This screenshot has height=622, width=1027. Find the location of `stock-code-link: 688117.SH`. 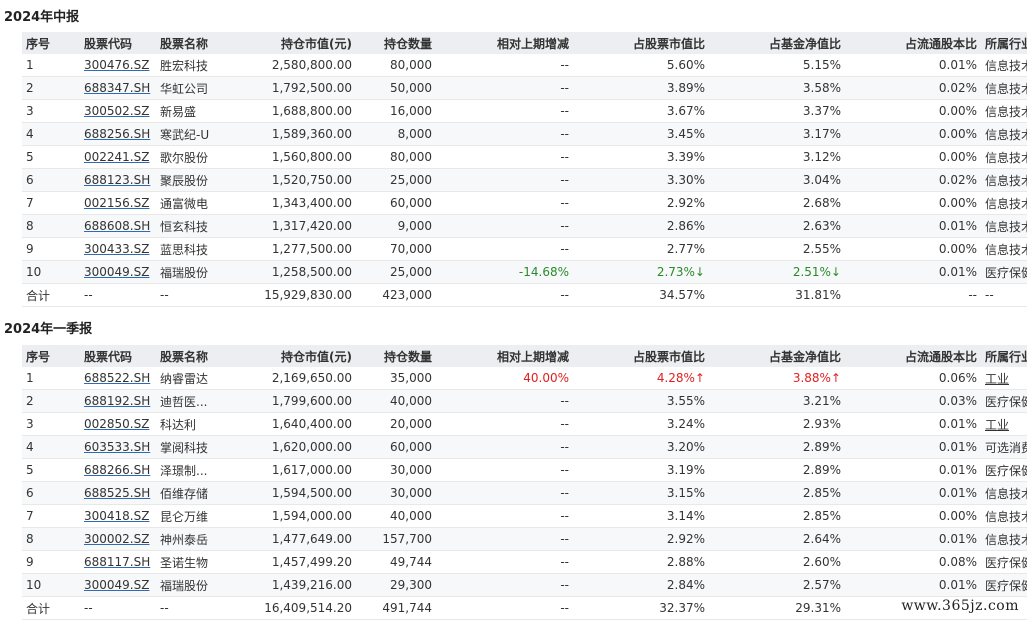

stock-code-link: 688117.SH is located at coordinates (117, 562).